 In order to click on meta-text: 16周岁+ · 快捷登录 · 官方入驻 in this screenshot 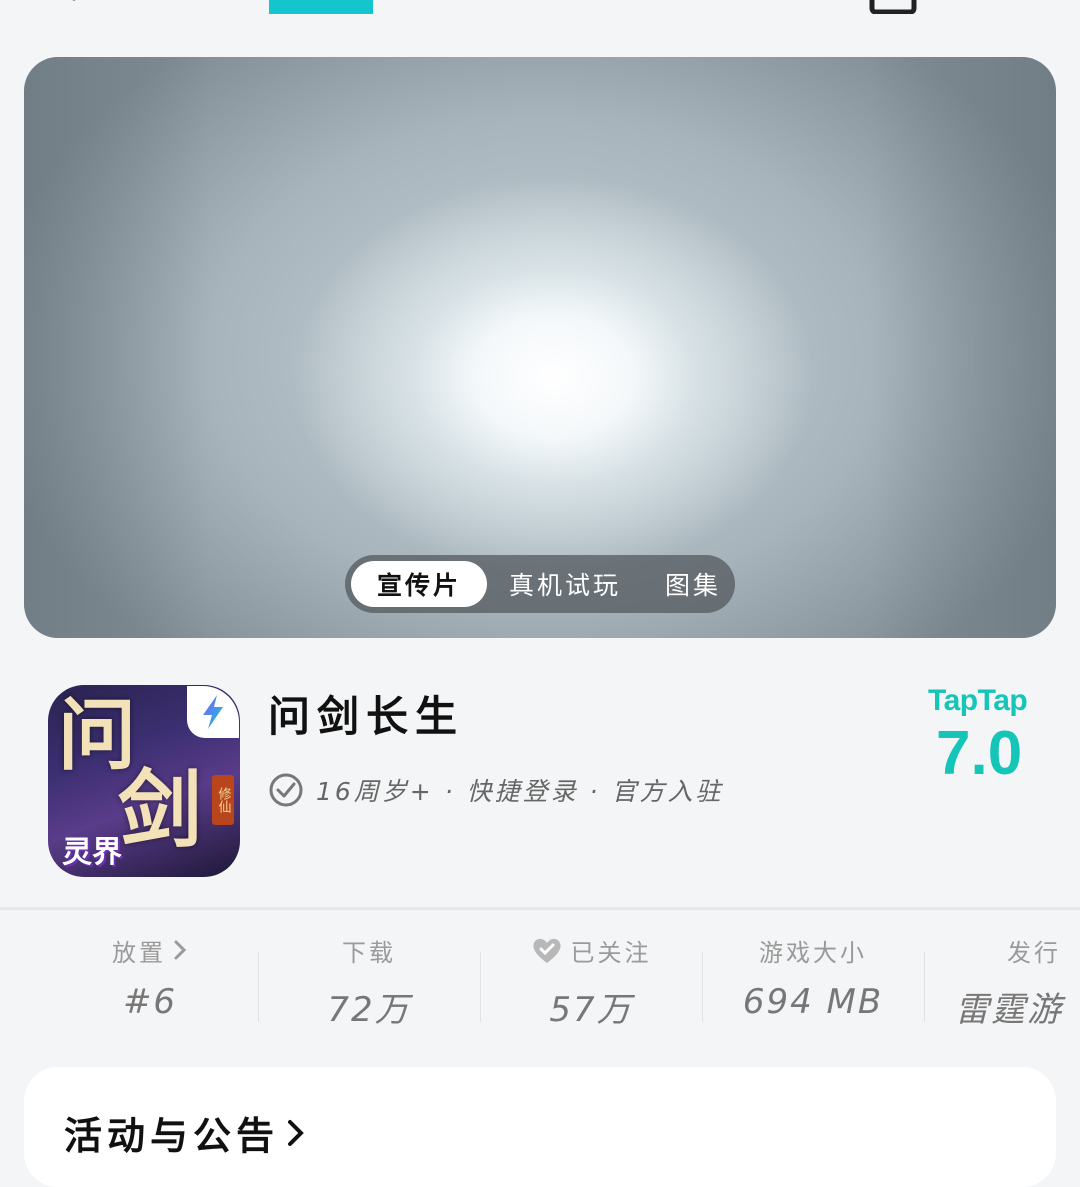, I will do `click(520, 791)`.